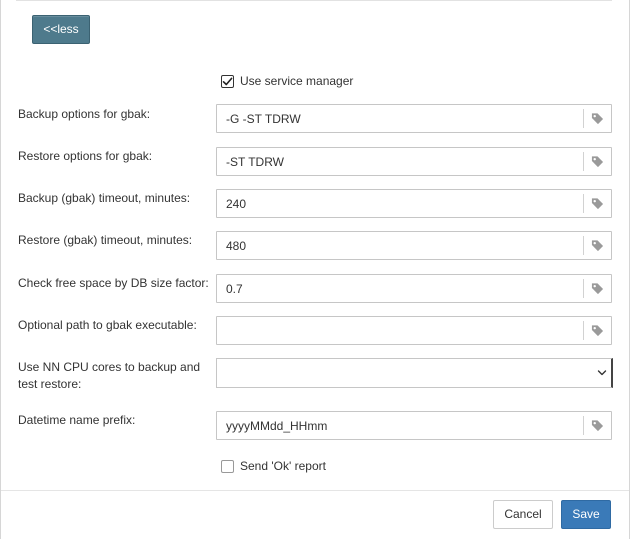 This screenshot has width=630, height=539. Describe the element at coordinates (227, 466) in the screenshot. I see `send-ok-report-checkbox` at that location.